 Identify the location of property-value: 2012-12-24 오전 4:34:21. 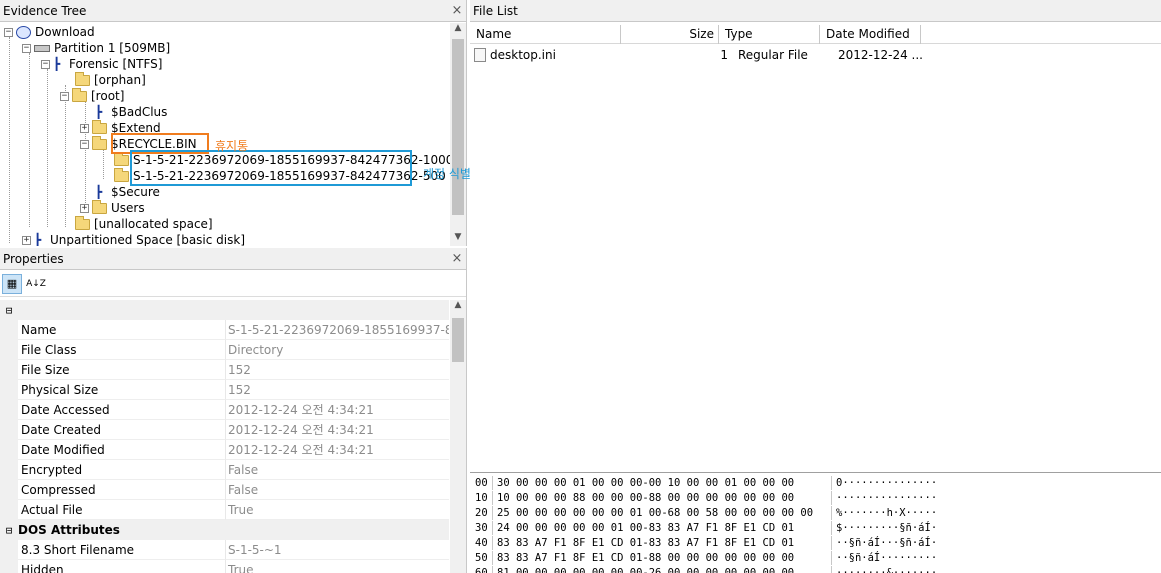
(337, 450).